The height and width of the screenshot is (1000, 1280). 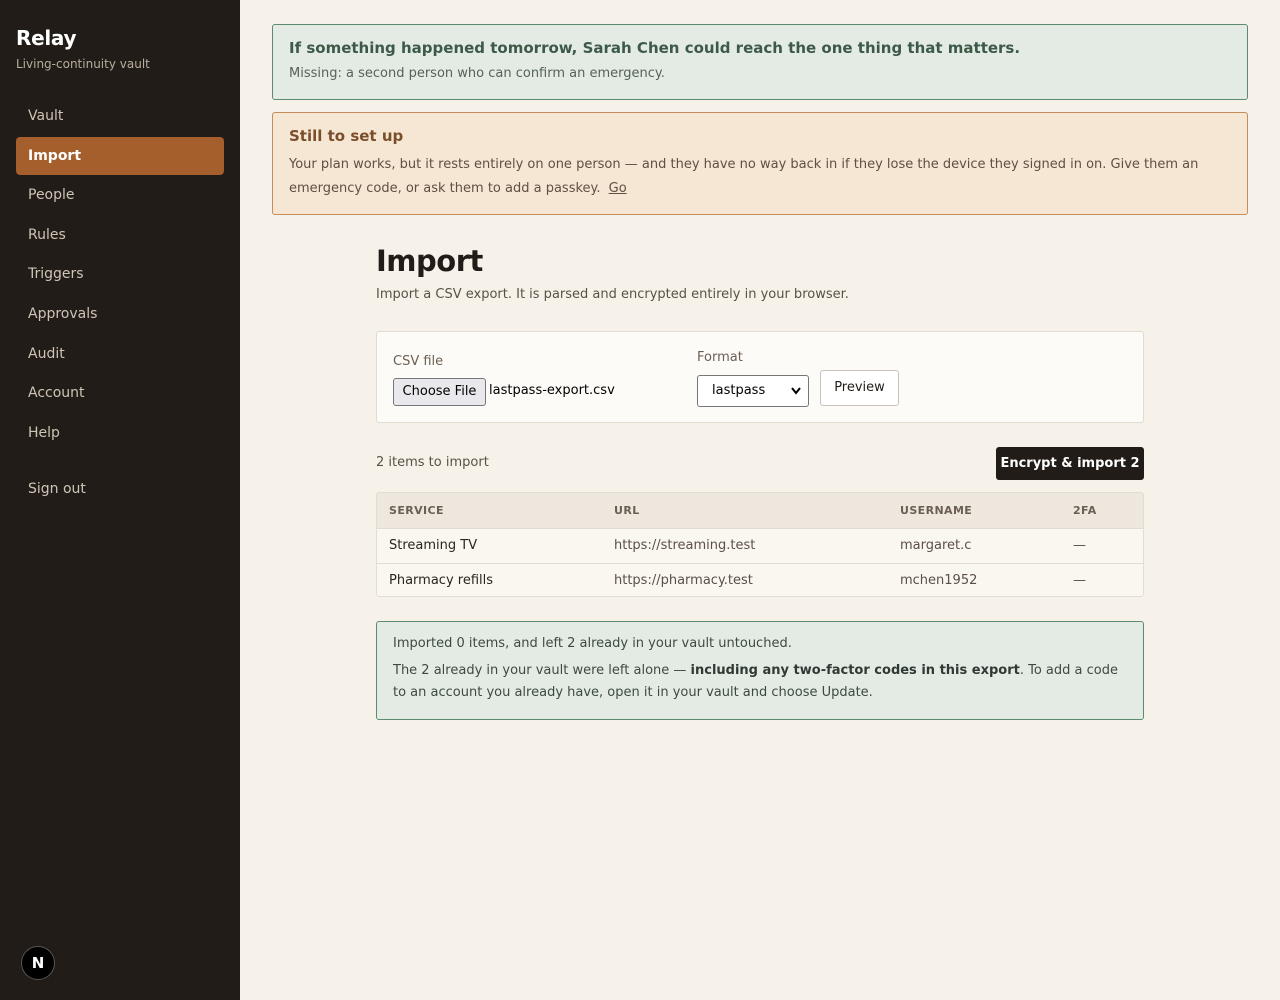 I want to click on table-header: SERVICE URL USERNAME 2FA, so click(x=760, y=510).